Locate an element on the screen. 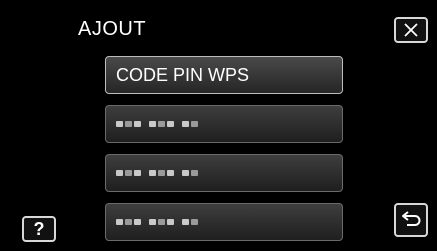 The image size is (437, 251). back-button is located at coordinates (411, 220).